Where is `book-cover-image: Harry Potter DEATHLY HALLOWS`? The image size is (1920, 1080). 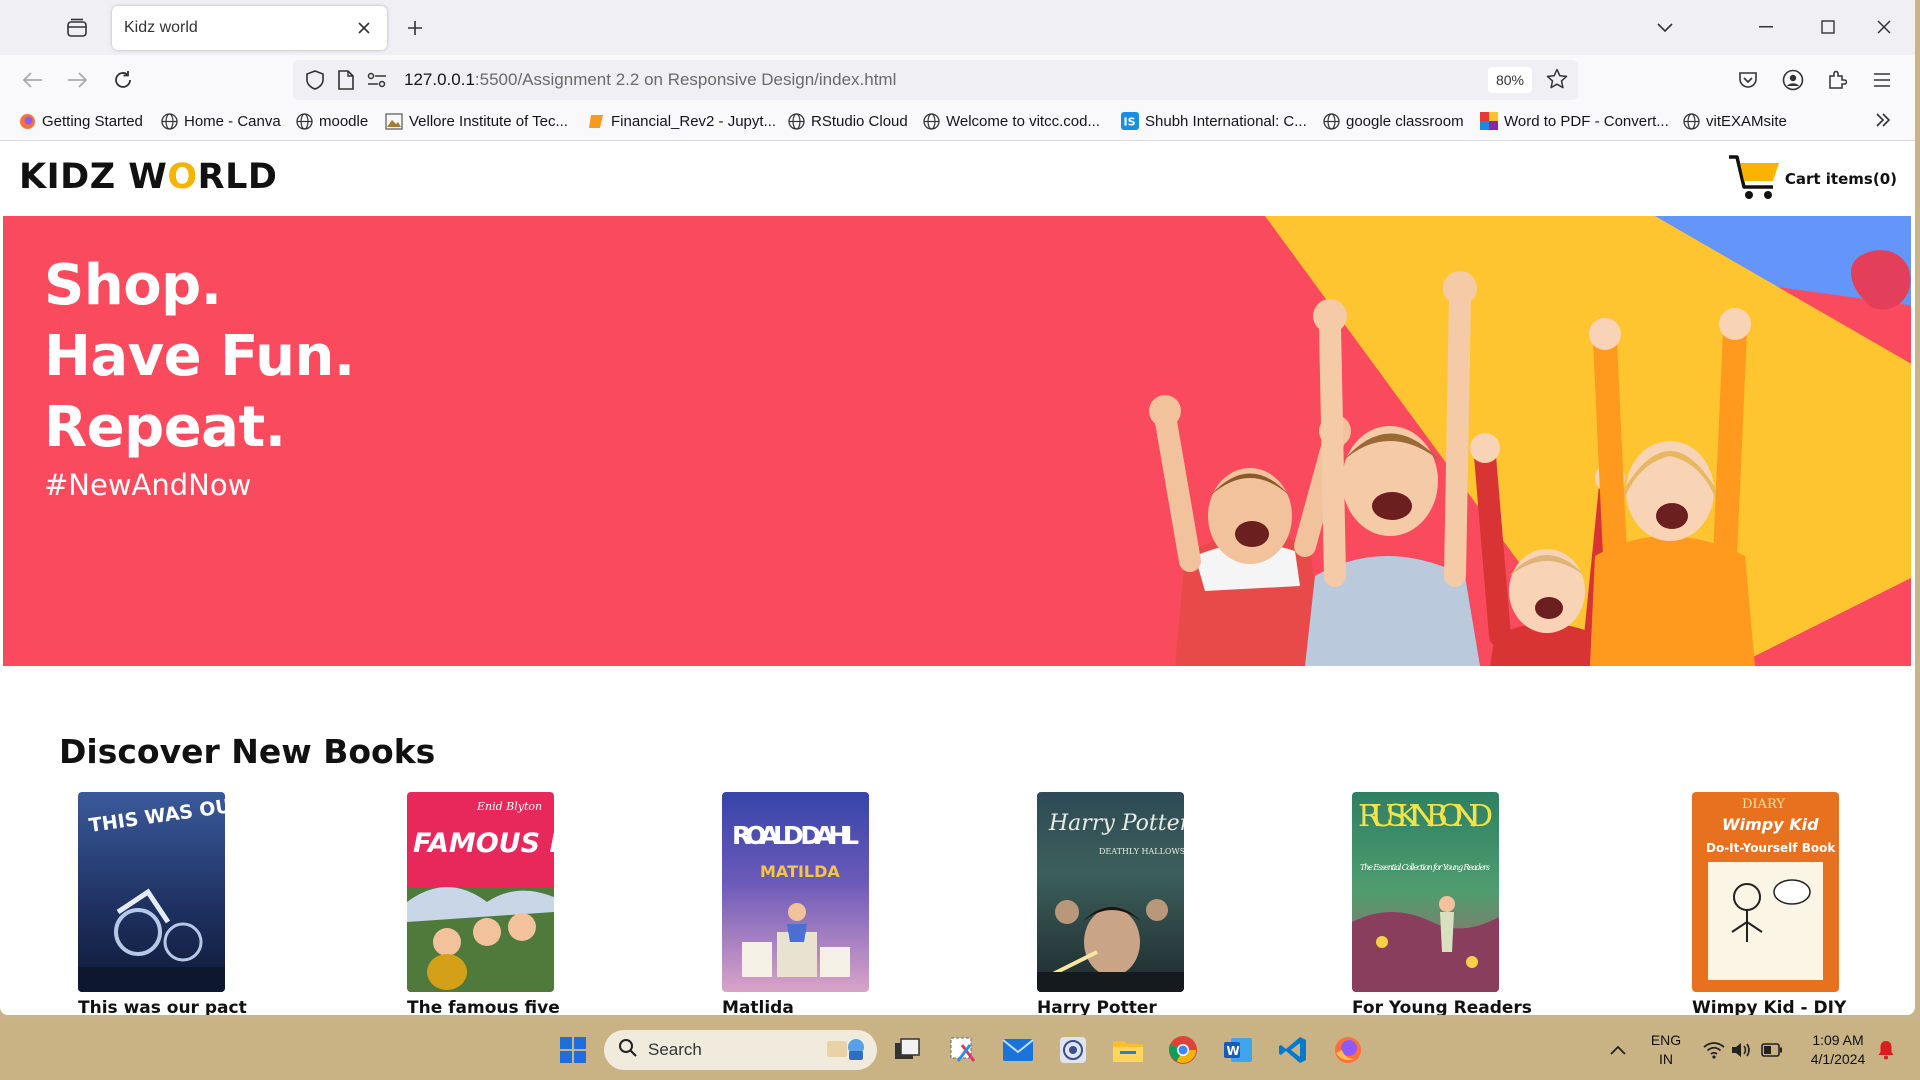 book-cover-image: Harry Potter DEATHLY HALLOWS is located at coordinates (1110, 892).